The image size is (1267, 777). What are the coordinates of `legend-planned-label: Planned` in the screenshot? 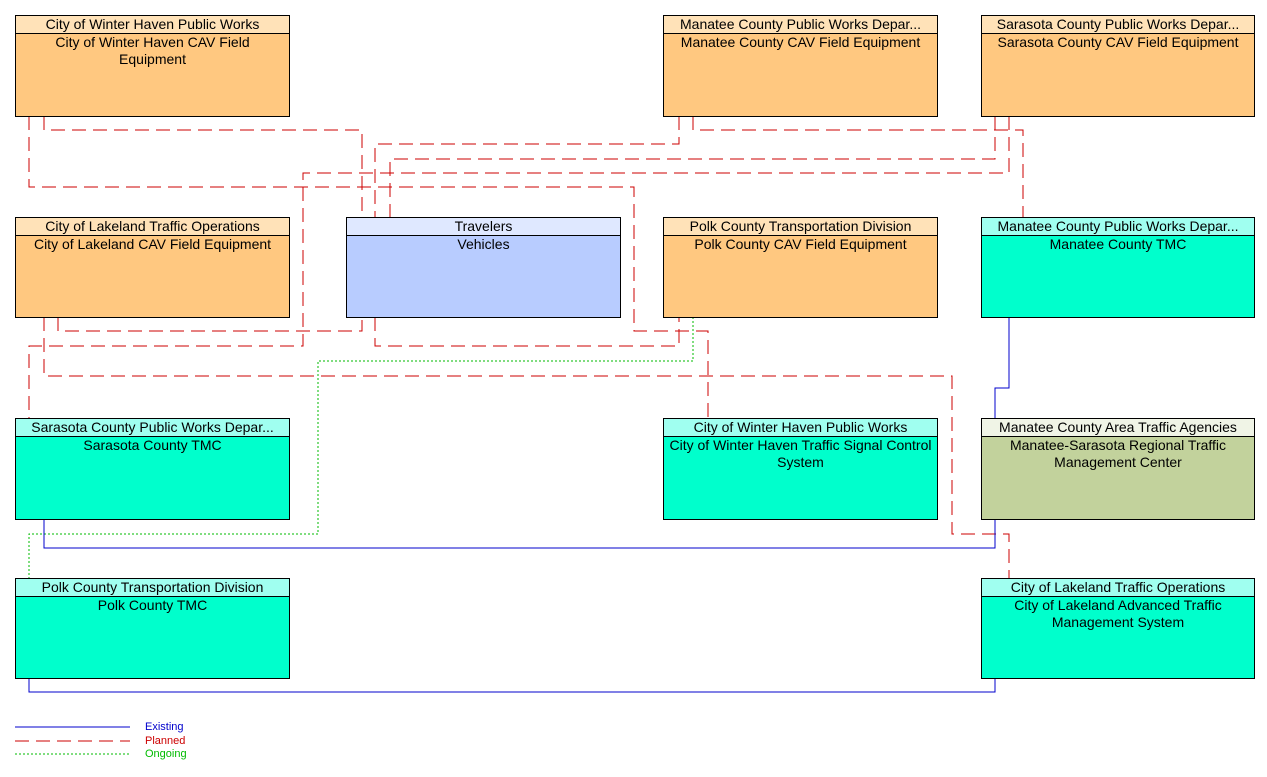 It's located at (165, 741).